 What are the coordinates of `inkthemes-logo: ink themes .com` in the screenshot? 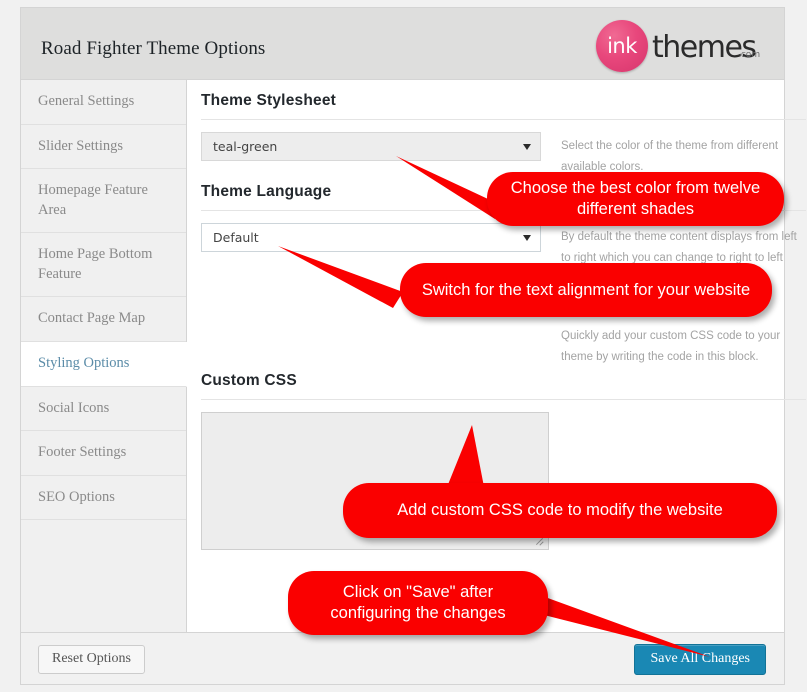 It's located at (680, 46).